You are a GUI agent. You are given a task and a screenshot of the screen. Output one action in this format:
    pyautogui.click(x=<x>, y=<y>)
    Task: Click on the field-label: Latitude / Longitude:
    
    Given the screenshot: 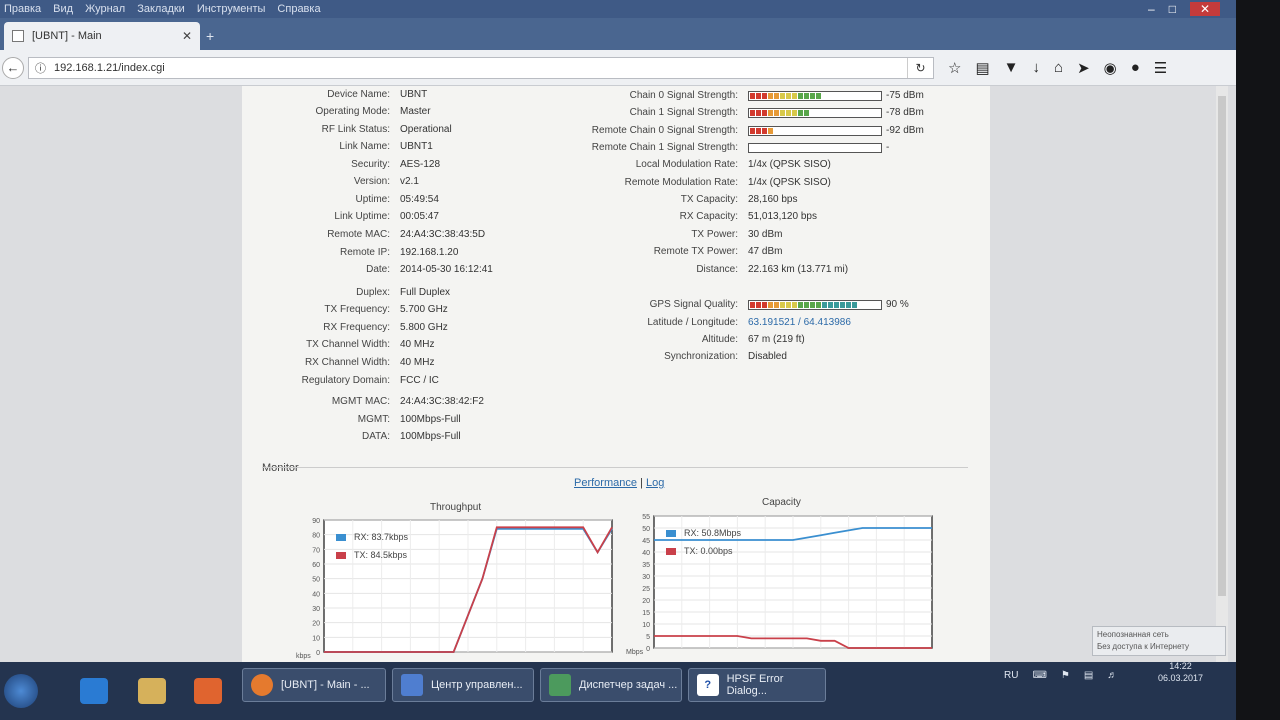 What is the action you would take?
    pyautogui.click(x=692, y=322)
    